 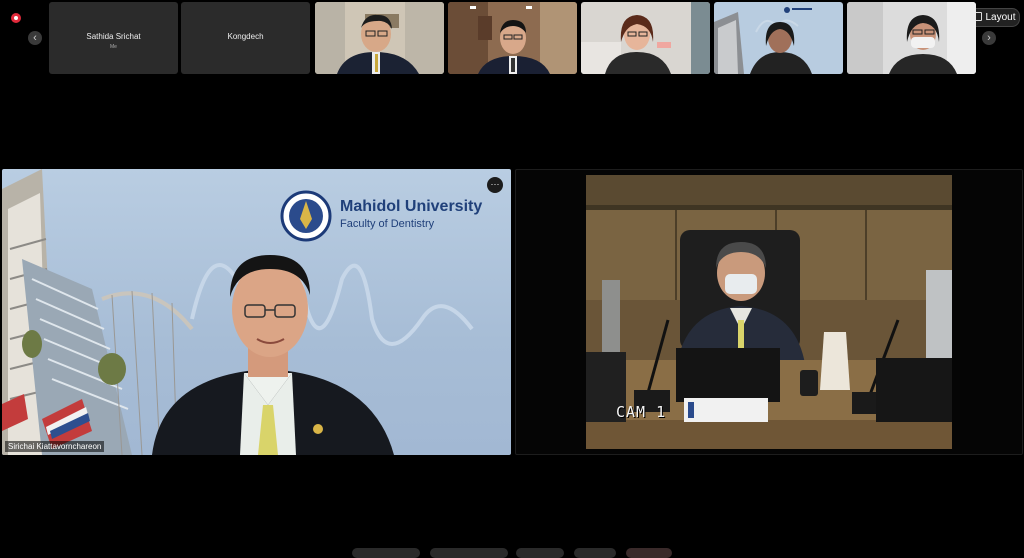 What do you see at coordinates (495, 185) in the screenshot?
I see `ellipsis-icon: ···` at bounding box center [495, 185].